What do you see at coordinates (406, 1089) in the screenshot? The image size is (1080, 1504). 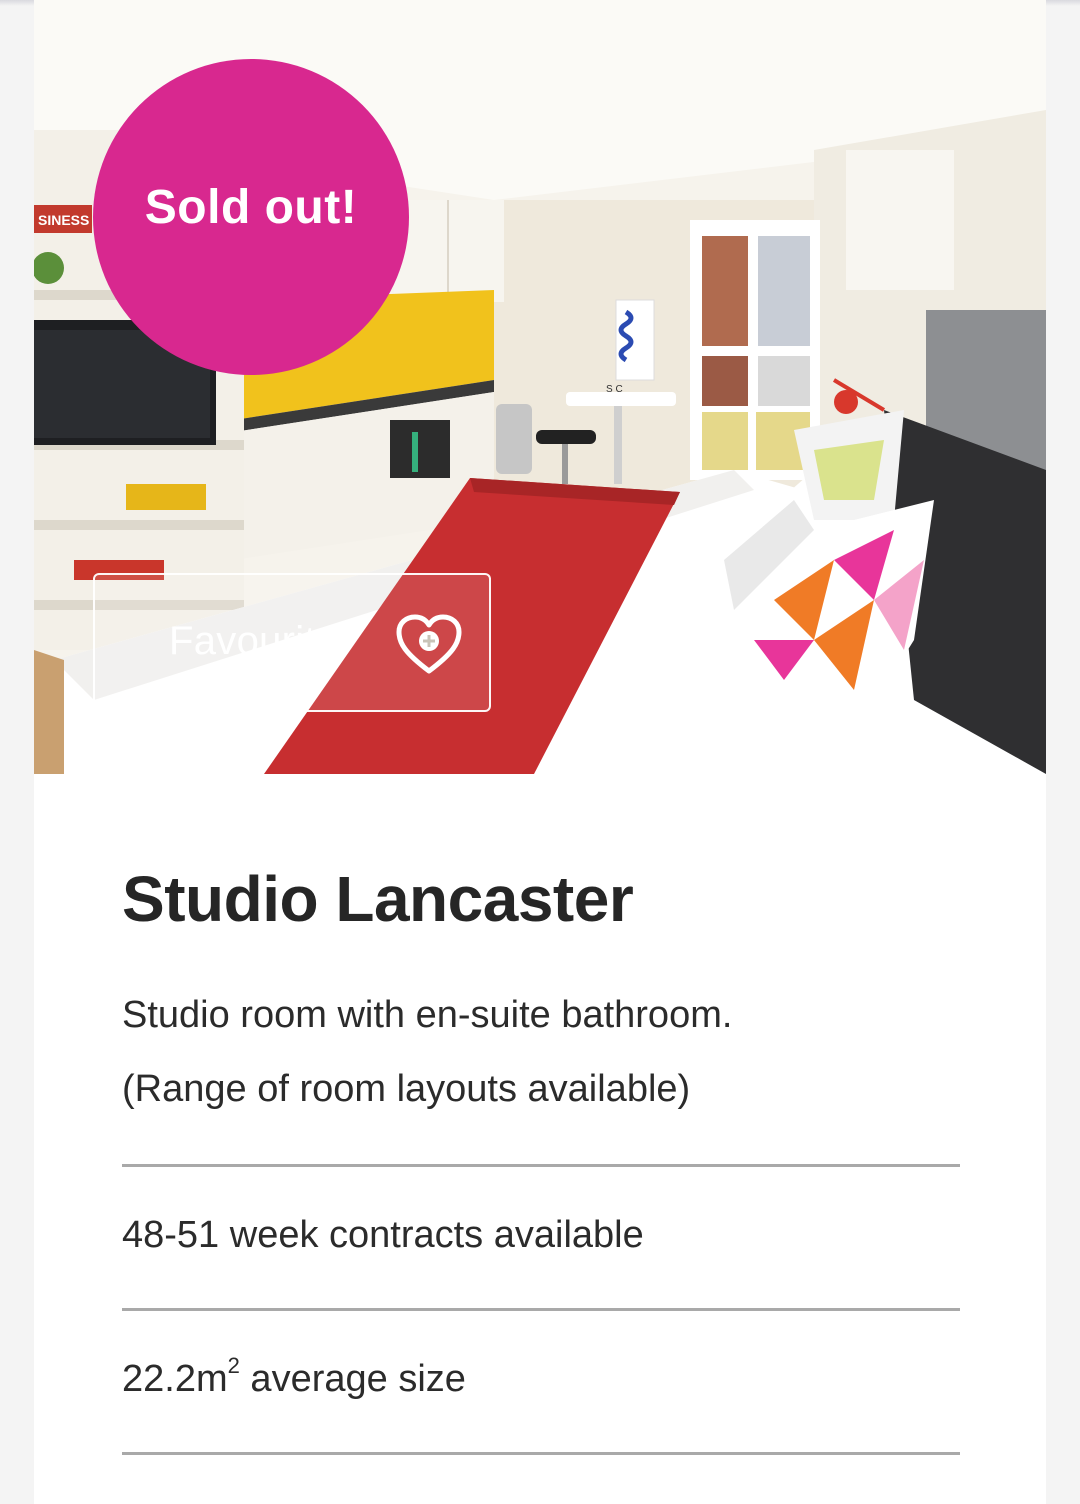 I see `description-line-2: (Range of room layouts available)` at bounding box center [406, 1089].